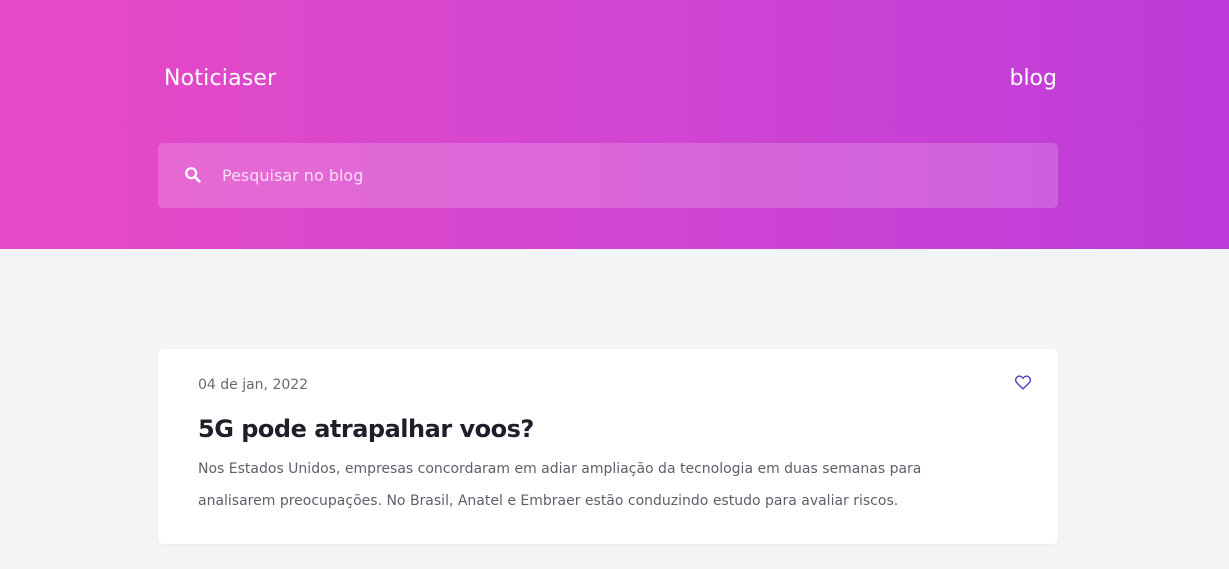 The height and width of the screenshot is (569, 1229). Describe the element at coordinates (1023, 382) in the screenshot. I see `heart-icon` at that location.